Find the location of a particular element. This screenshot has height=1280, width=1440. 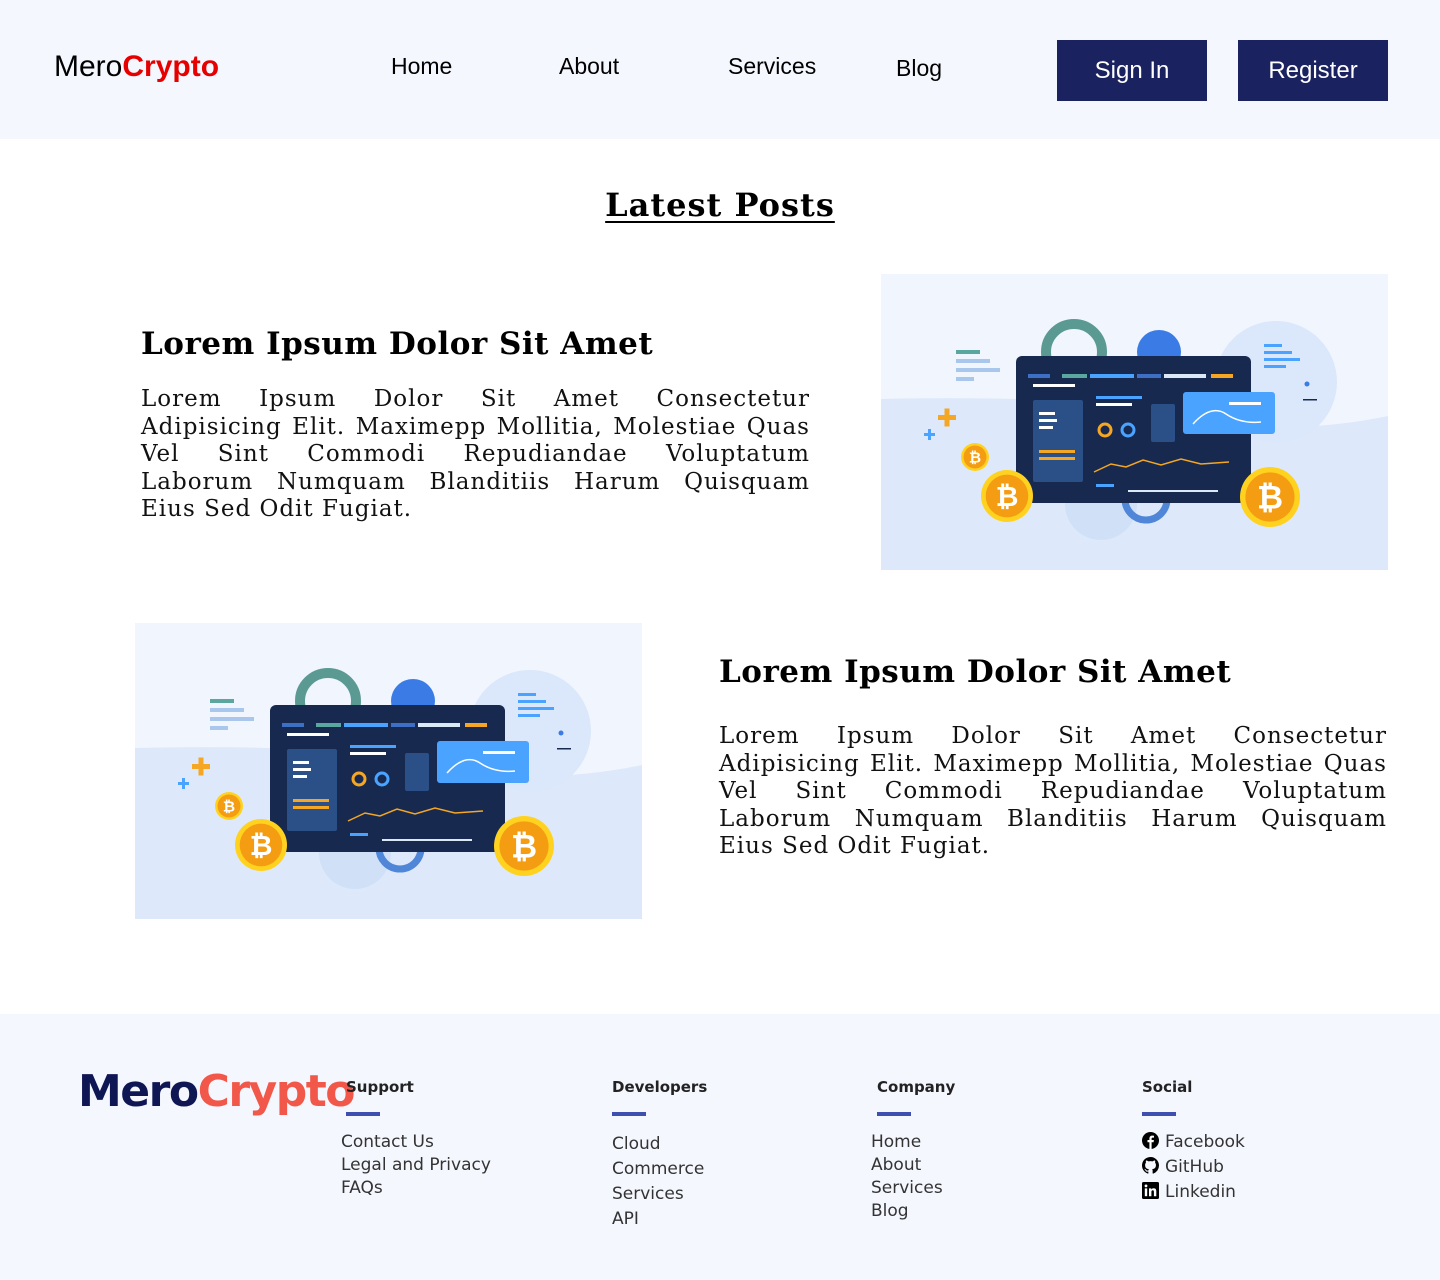

footer-link-github: GitHub is located at coordinates (1183, 1167).